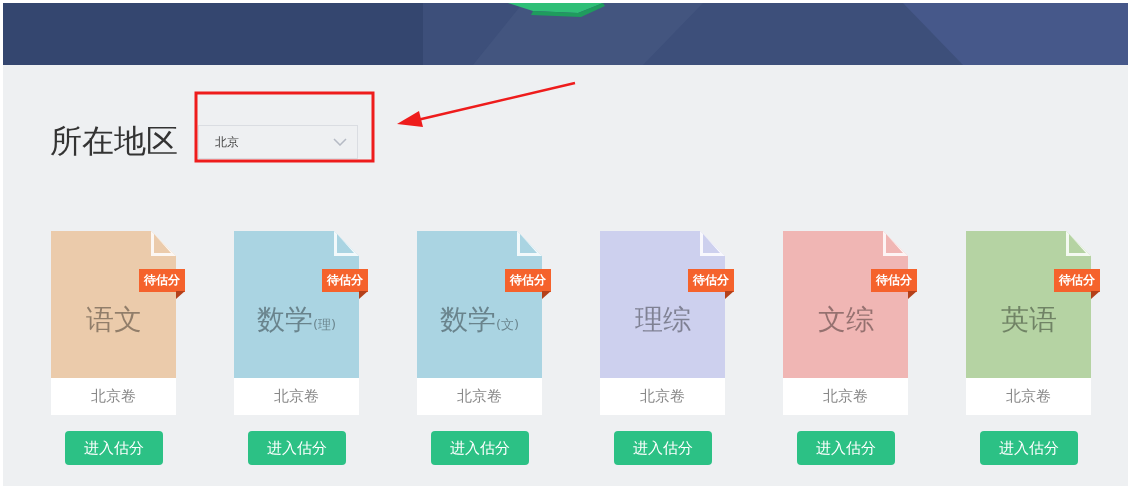  What do you see at coordinates (662, 319) in the screenshot?
I see `subject-name: 理综` at bounding box center [662, 319].